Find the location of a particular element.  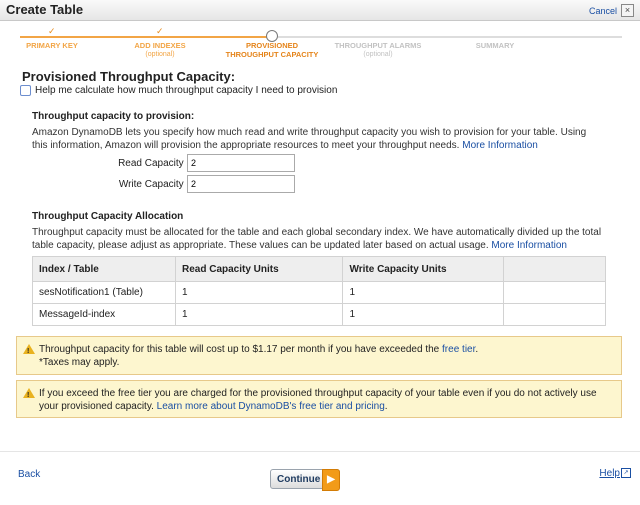

cancel-link: Cancel is located at coordinates (603, 11).